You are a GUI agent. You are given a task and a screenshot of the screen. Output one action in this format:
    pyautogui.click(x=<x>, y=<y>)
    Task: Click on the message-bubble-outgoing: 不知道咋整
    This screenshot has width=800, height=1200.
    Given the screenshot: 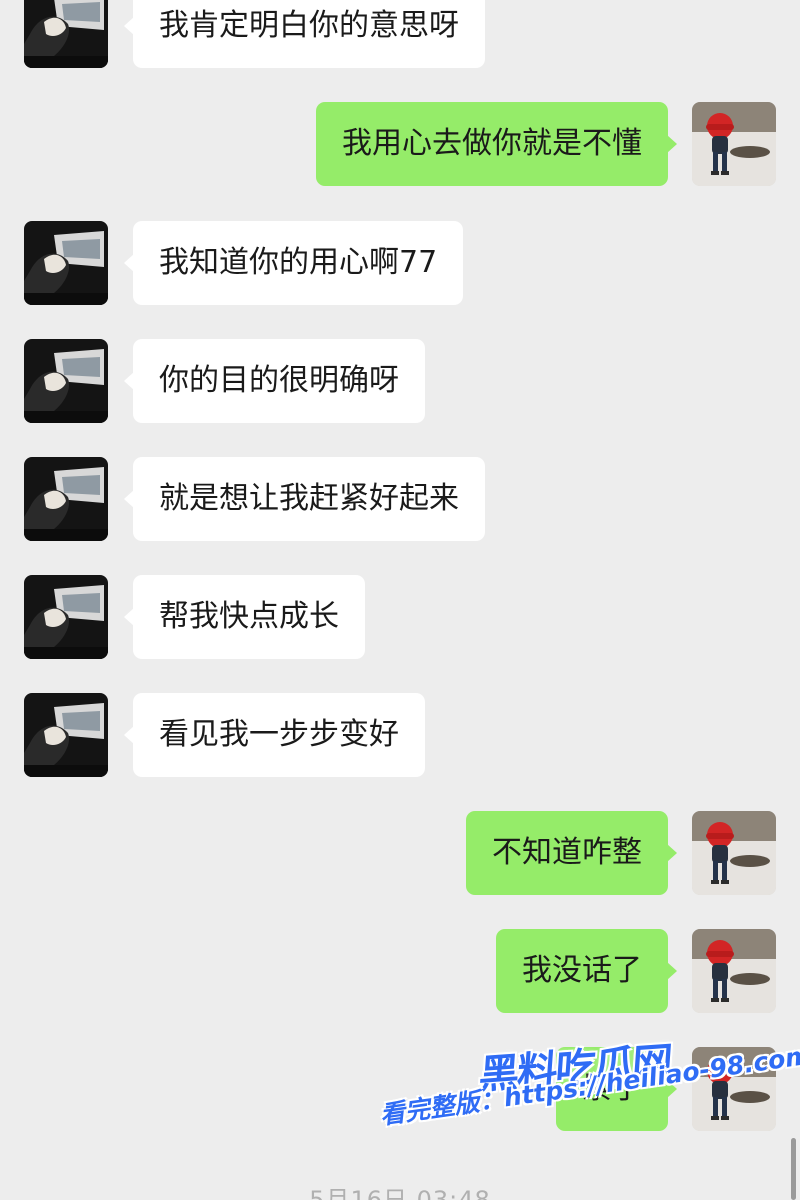 What is the action you would take?
    pyautogui.click(x=571, y=853)
    